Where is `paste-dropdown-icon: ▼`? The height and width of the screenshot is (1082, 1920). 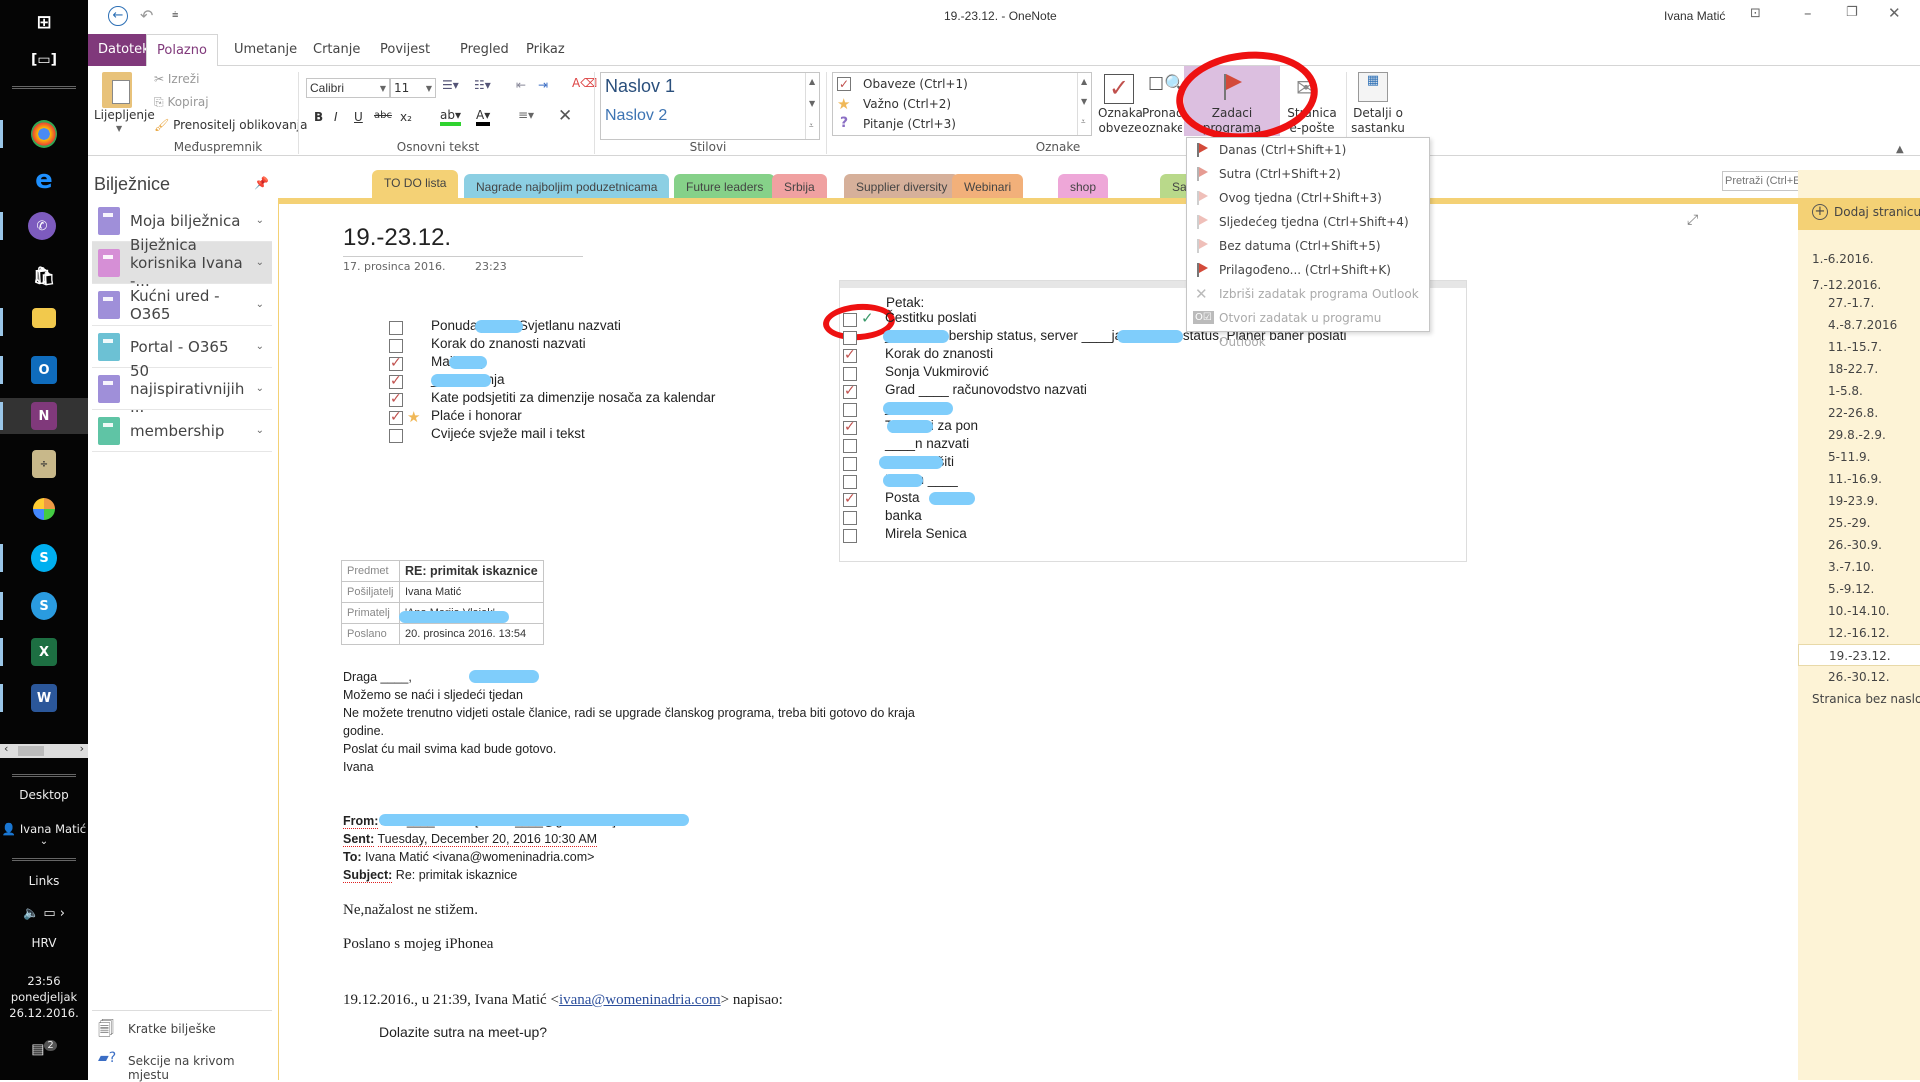 paste-dropdown-icon: ▼ is located at coordinates (119, 128).